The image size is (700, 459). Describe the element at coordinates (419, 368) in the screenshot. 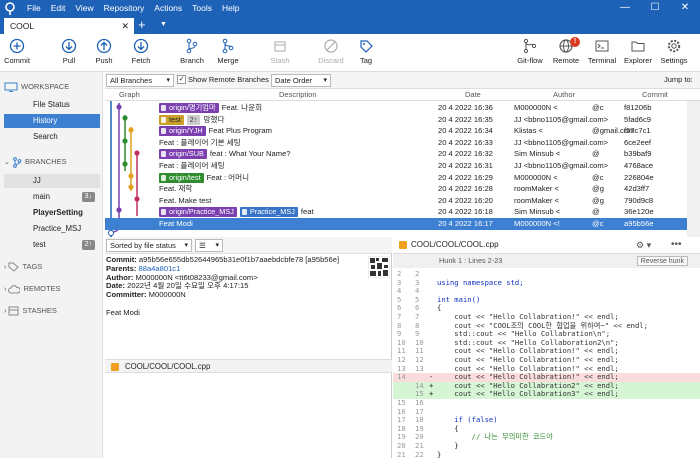

I see `new-line-number: 13` at that location.